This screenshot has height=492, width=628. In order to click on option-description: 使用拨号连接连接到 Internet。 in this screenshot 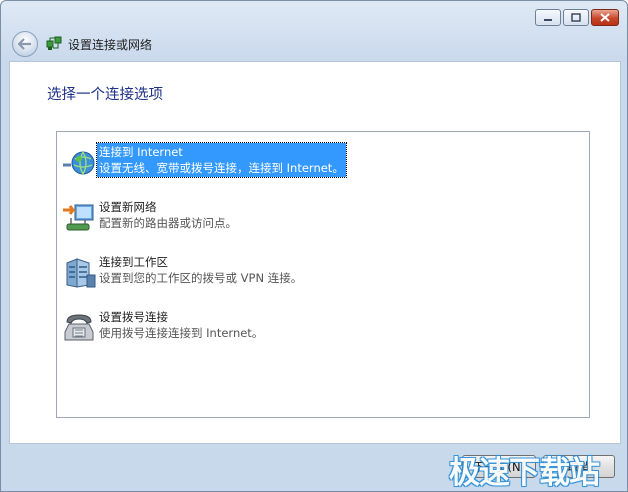, I will do `click(181, 333)`.